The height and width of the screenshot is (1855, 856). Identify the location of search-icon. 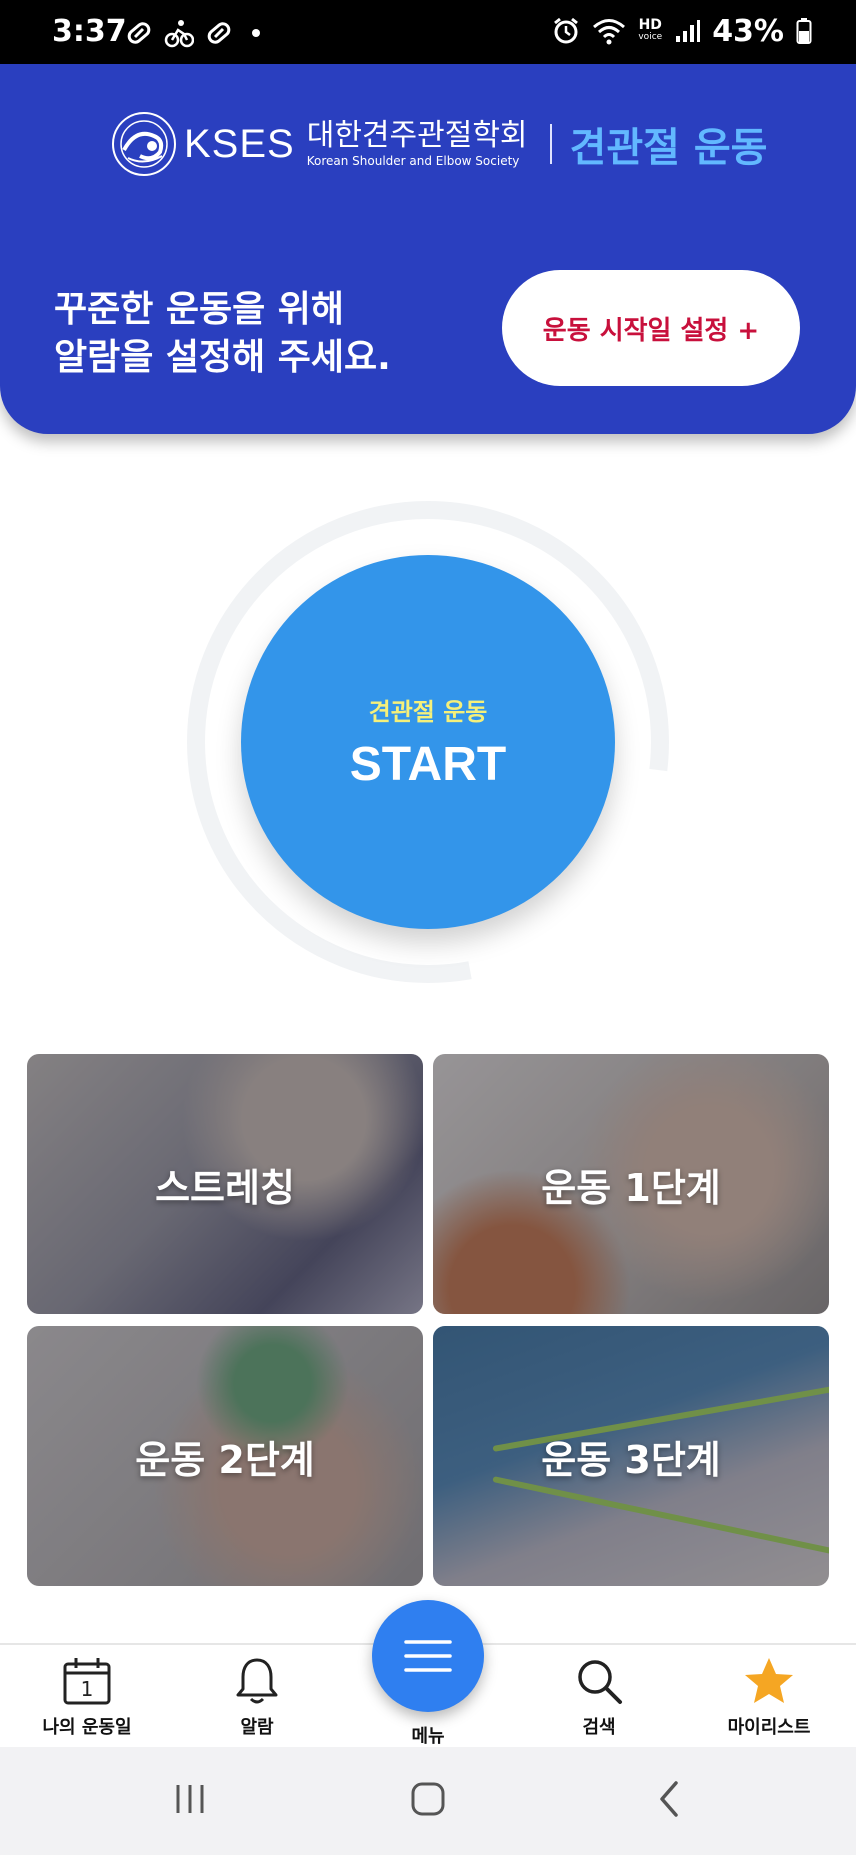
(600, 1682).